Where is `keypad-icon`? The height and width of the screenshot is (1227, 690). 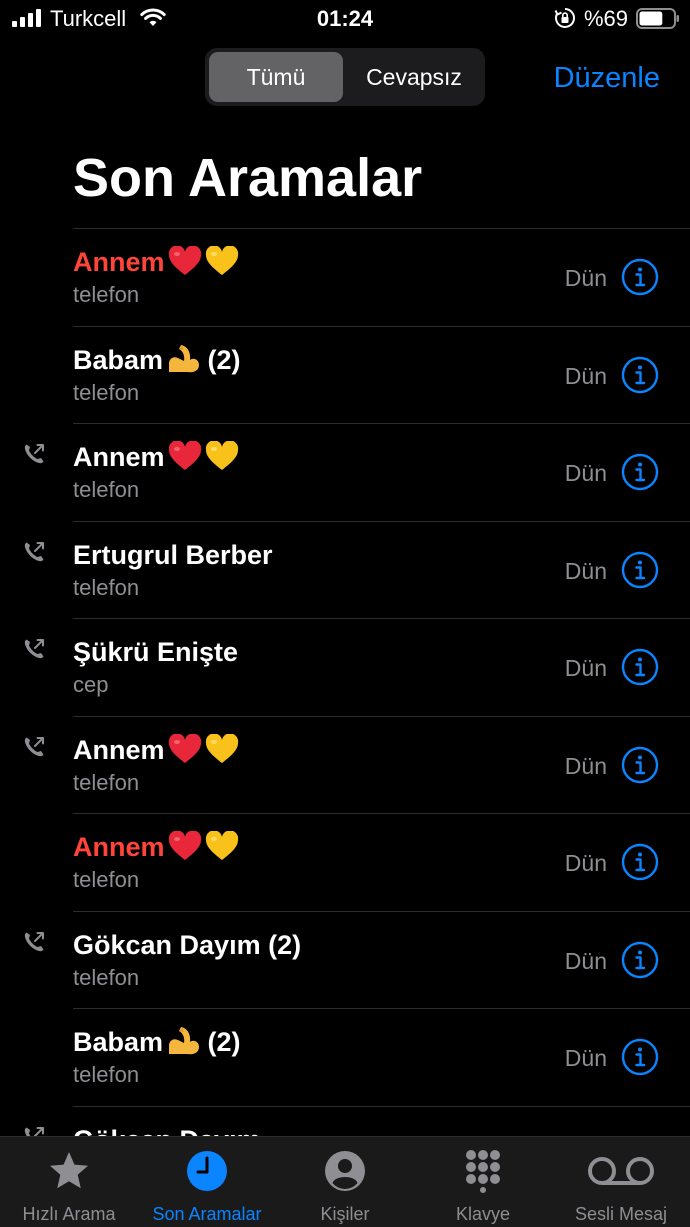 keypad-icon is located at coordinates (483, 1171).